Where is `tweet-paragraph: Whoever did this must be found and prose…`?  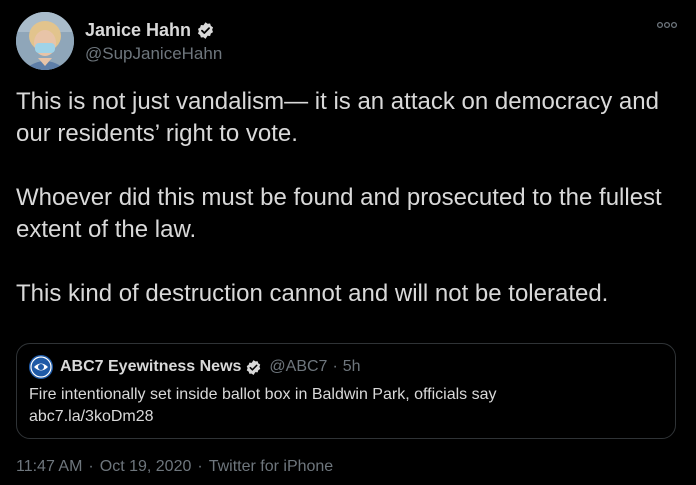 tweet-paragraph: Whoever did this must be found and prose… is located at coordinates (339, 213).